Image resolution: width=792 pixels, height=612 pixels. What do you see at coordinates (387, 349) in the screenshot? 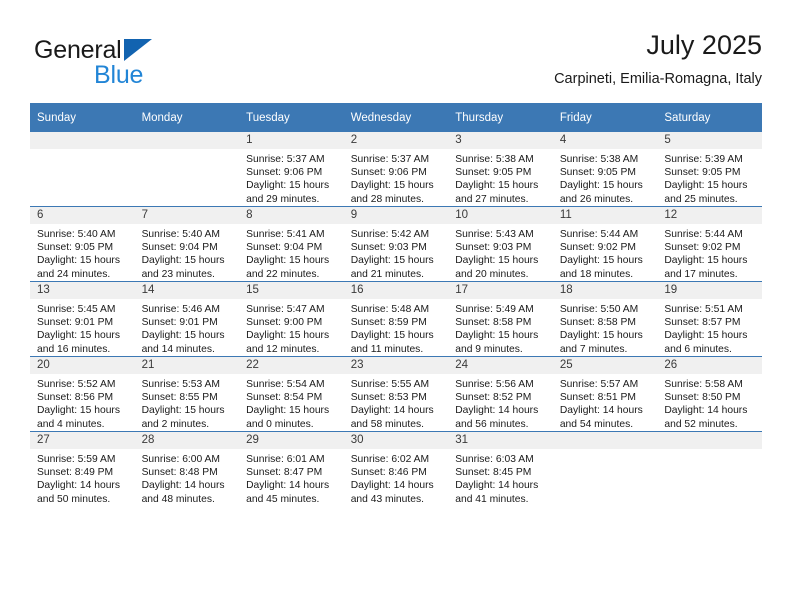
I see `daylight-text-line2: and 11 minutes.` at bounding box center [387, 349].